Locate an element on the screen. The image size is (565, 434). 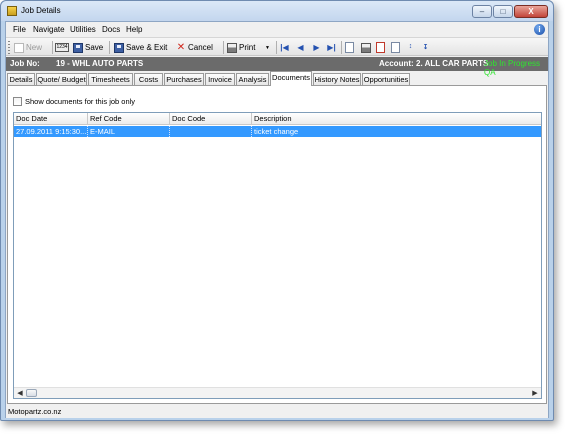
save-exit-button-label: Save & Exit is located at coordinates (147, 47).